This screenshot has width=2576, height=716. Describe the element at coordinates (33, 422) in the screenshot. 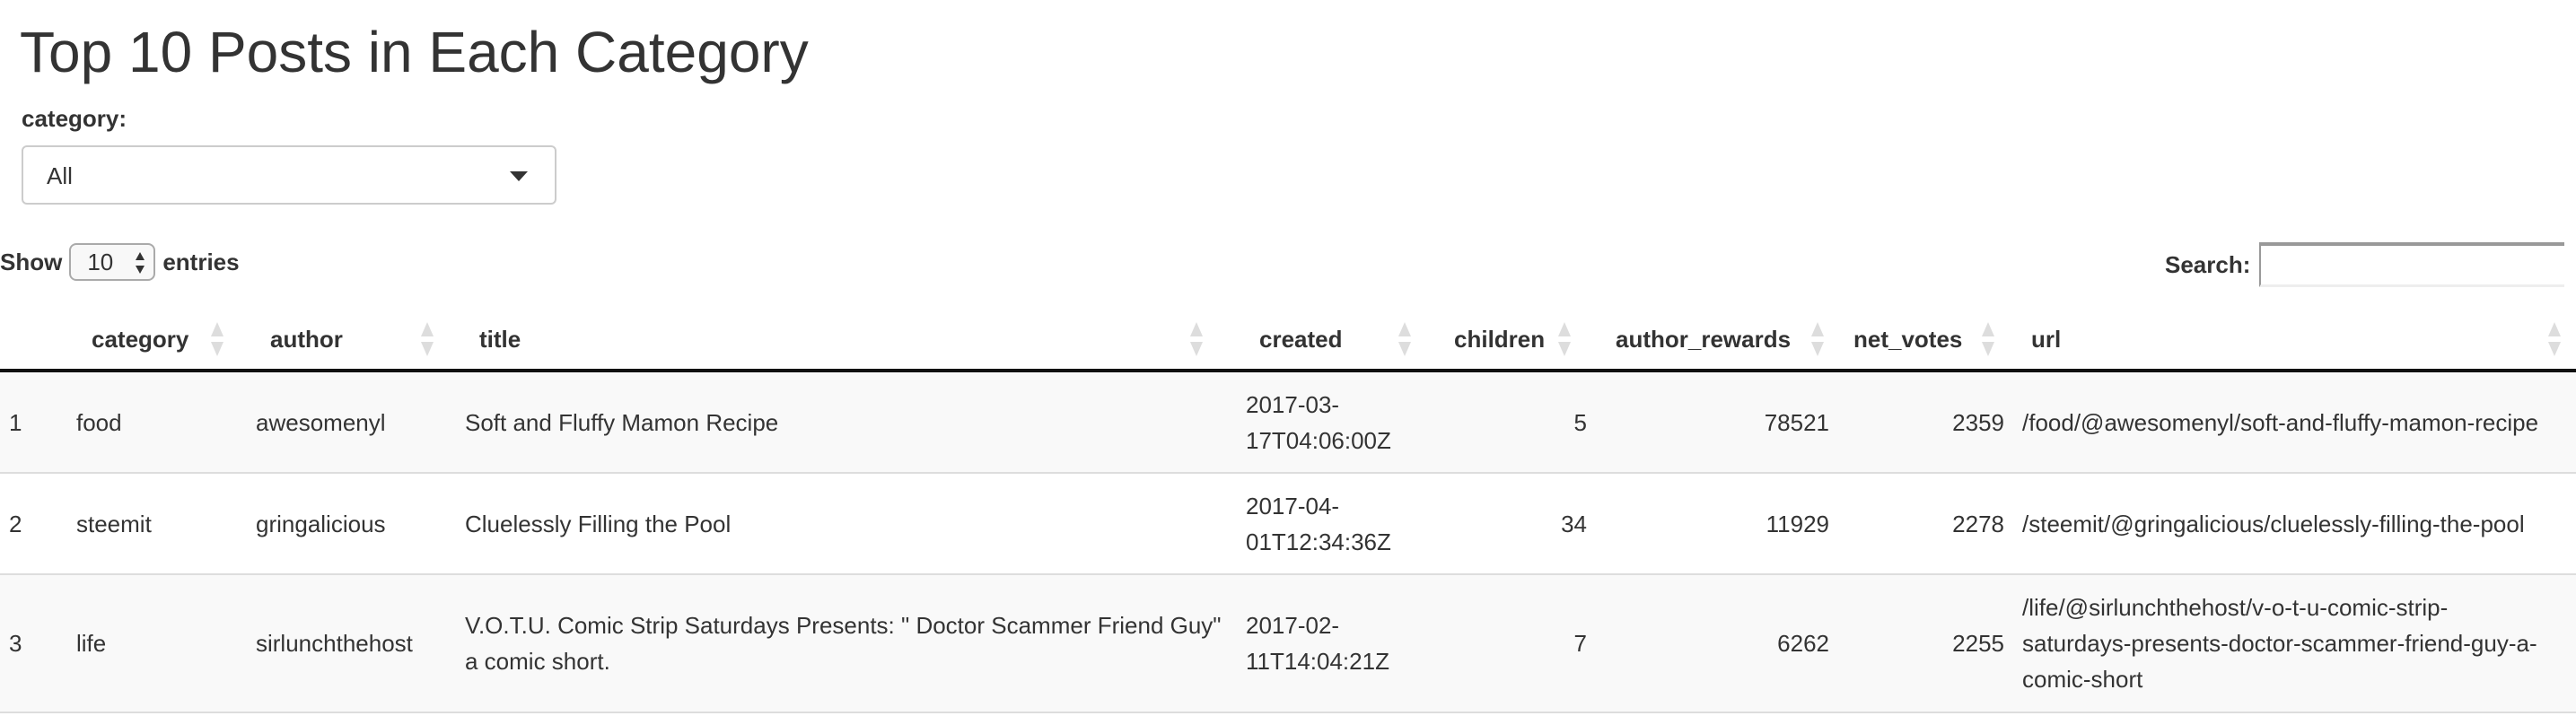

I see `cell-index: 1` at that location.